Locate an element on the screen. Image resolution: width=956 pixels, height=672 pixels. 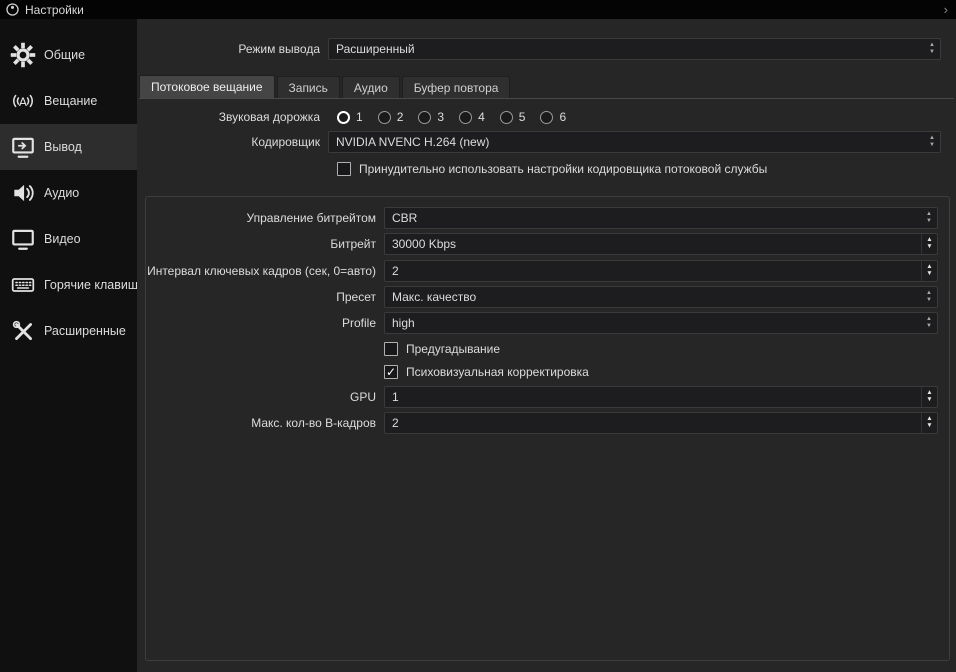
sidebar-item-video: Видео is located at coordinates (68, 239).